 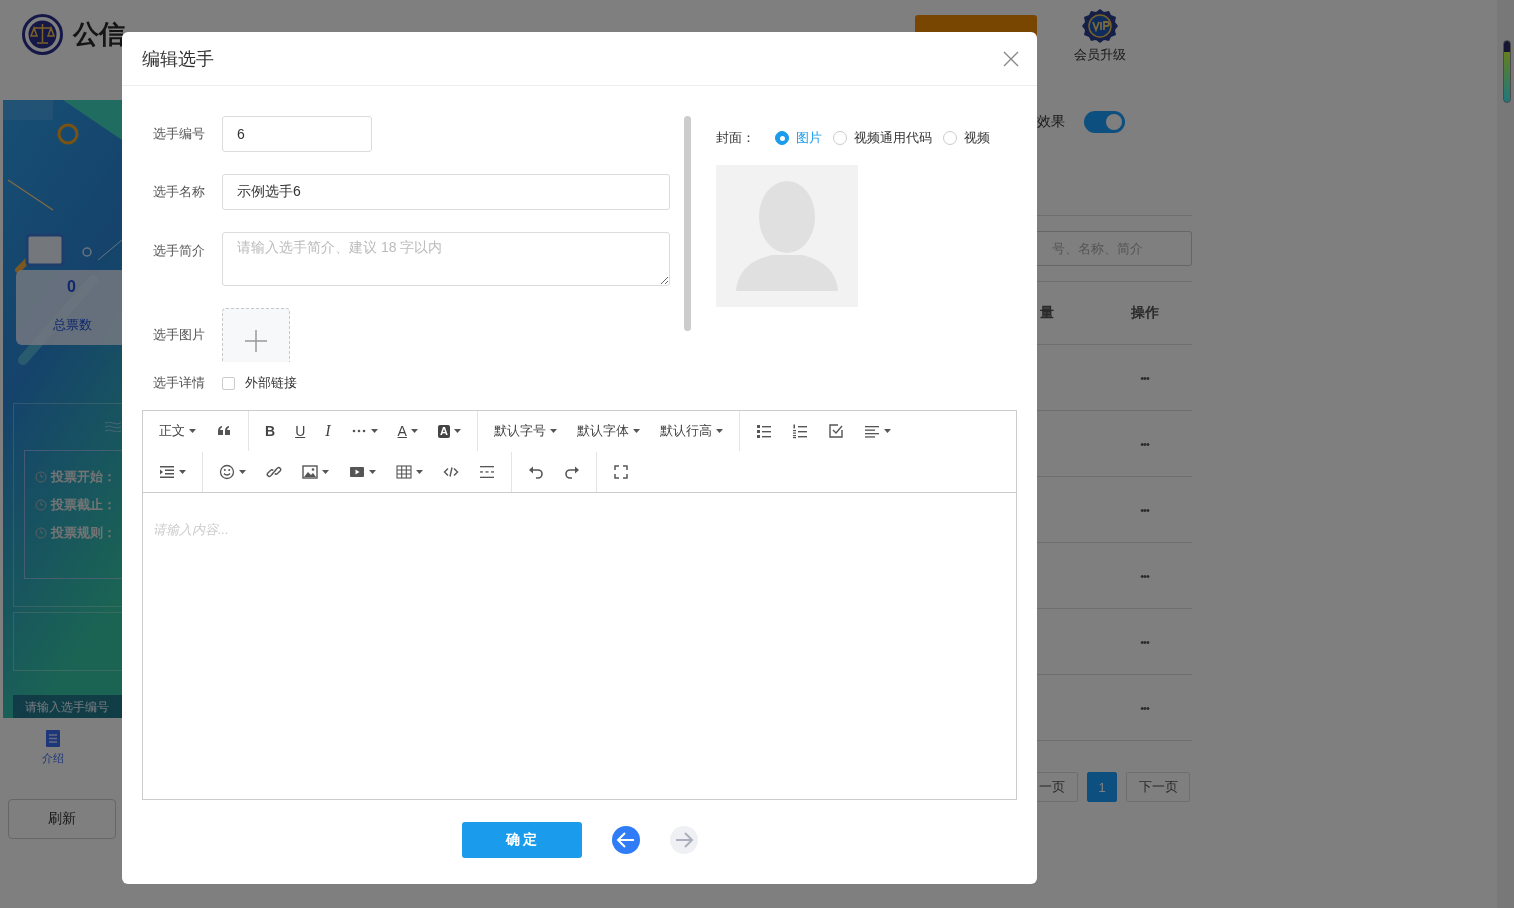 I want to click on radio-option: 视频通用代码, so click(x=882, y=138).